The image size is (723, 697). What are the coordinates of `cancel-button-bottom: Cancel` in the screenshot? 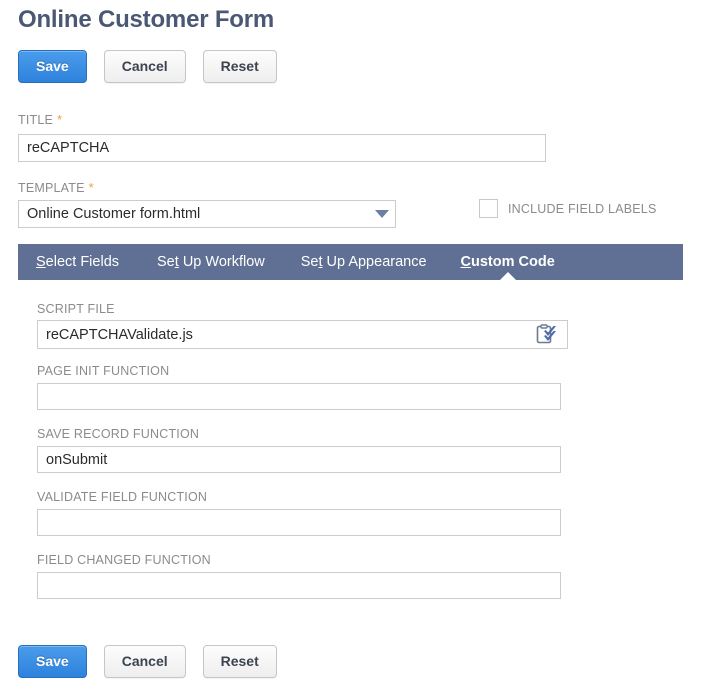 It's located at (144, 661).